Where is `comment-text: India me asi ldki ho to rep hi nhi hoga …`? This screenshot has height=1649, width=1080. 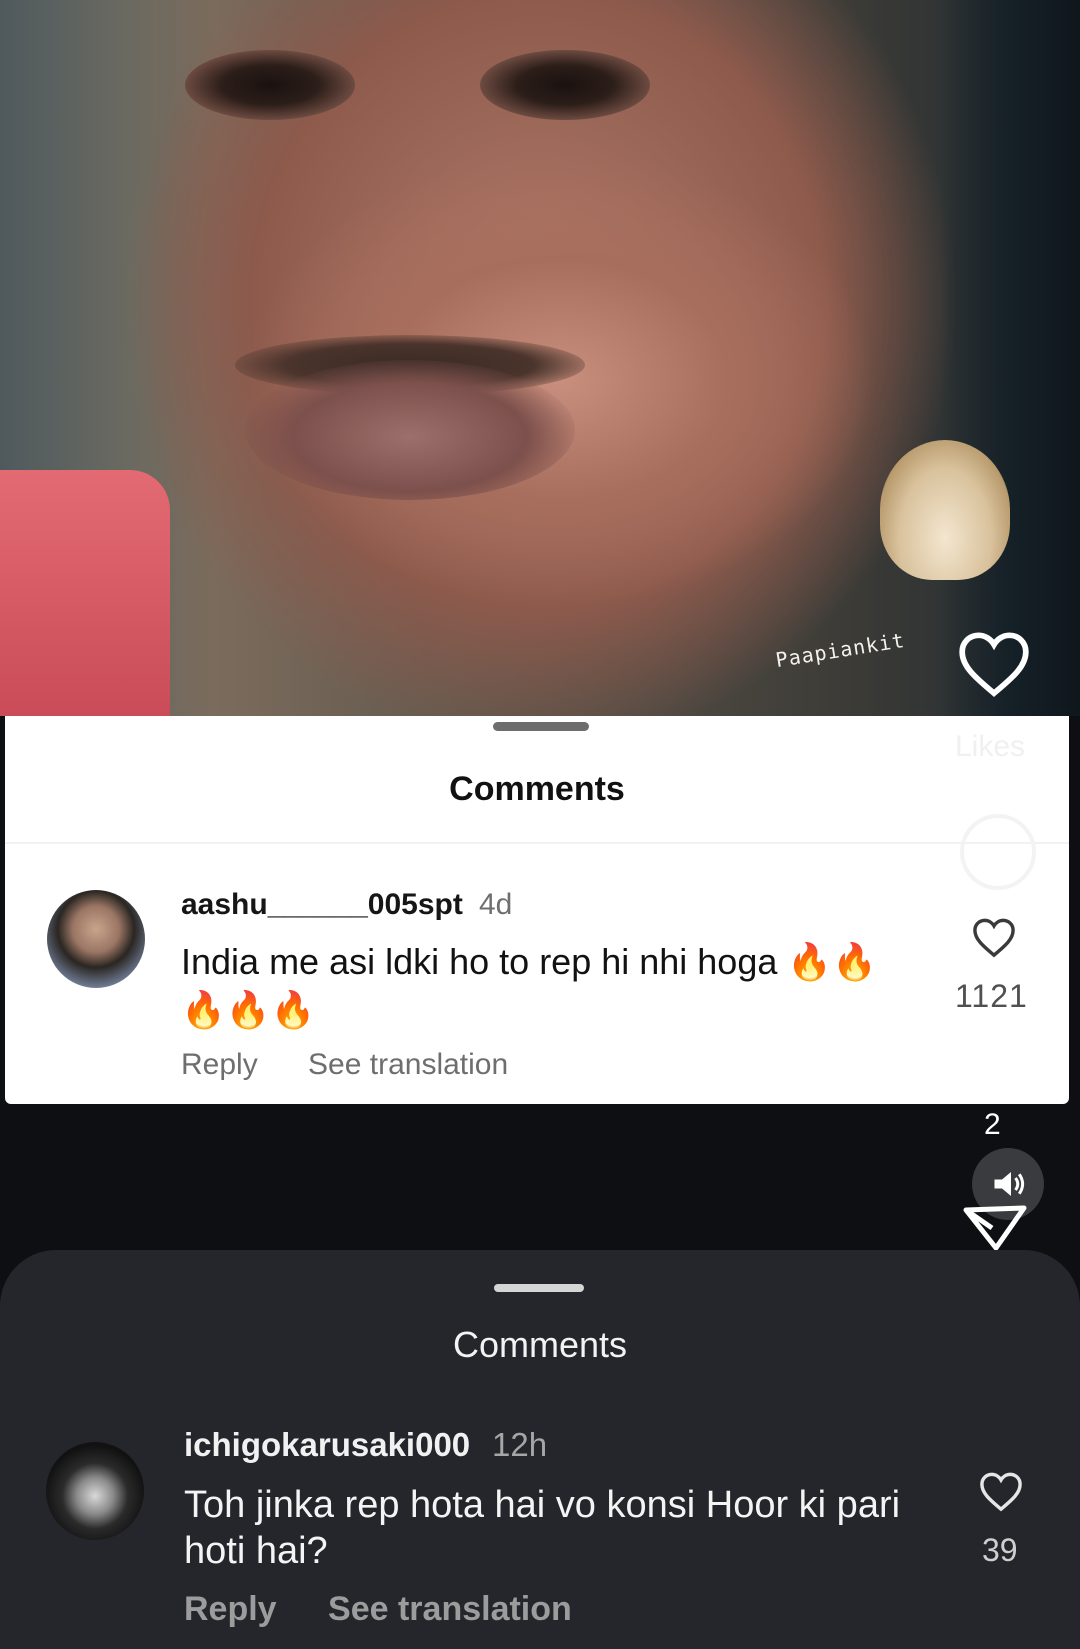
comment-text: India me asi ldki ho to rep hi nhi hoga … is located at coordinates (529, 985).